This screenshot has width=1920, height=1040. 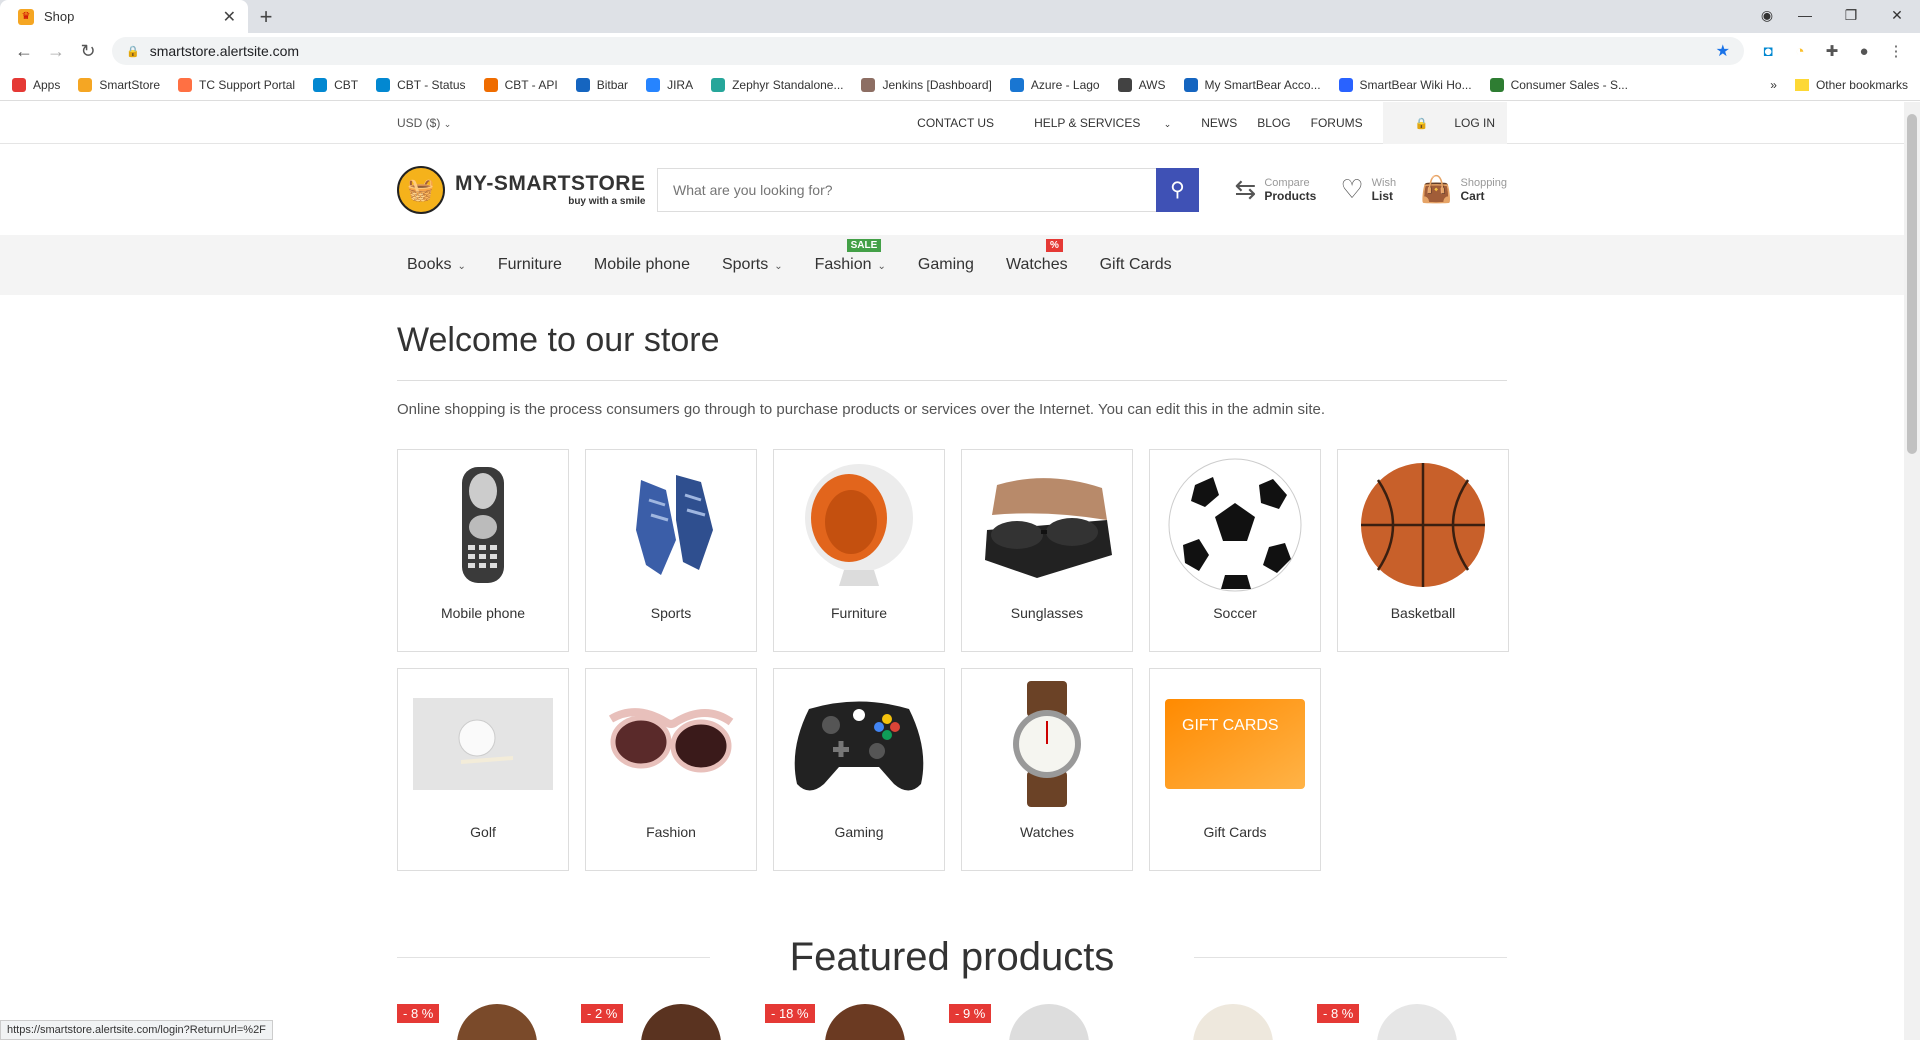 I want to click on tab-title: Shop, so click(x=59, y=16).